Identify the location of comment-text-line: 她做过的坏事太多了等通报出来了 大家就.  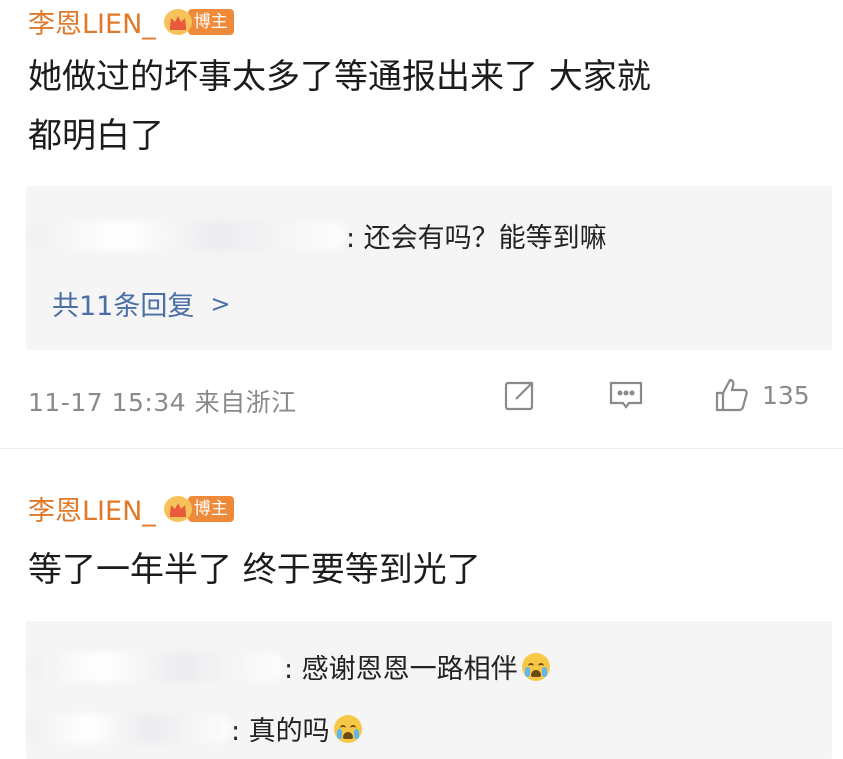
(339, 77).